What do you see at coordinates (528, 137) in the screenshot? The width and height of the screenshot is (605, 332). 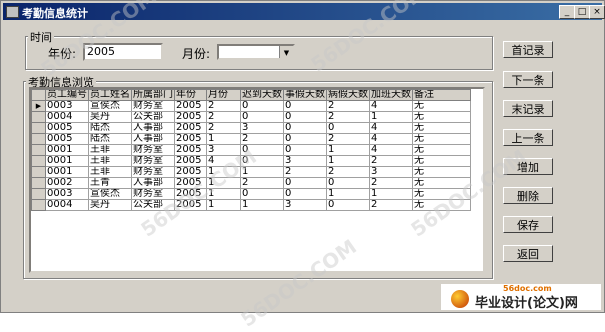 I see `prev-record-button: 上一条` at bounding box center [528, 137].